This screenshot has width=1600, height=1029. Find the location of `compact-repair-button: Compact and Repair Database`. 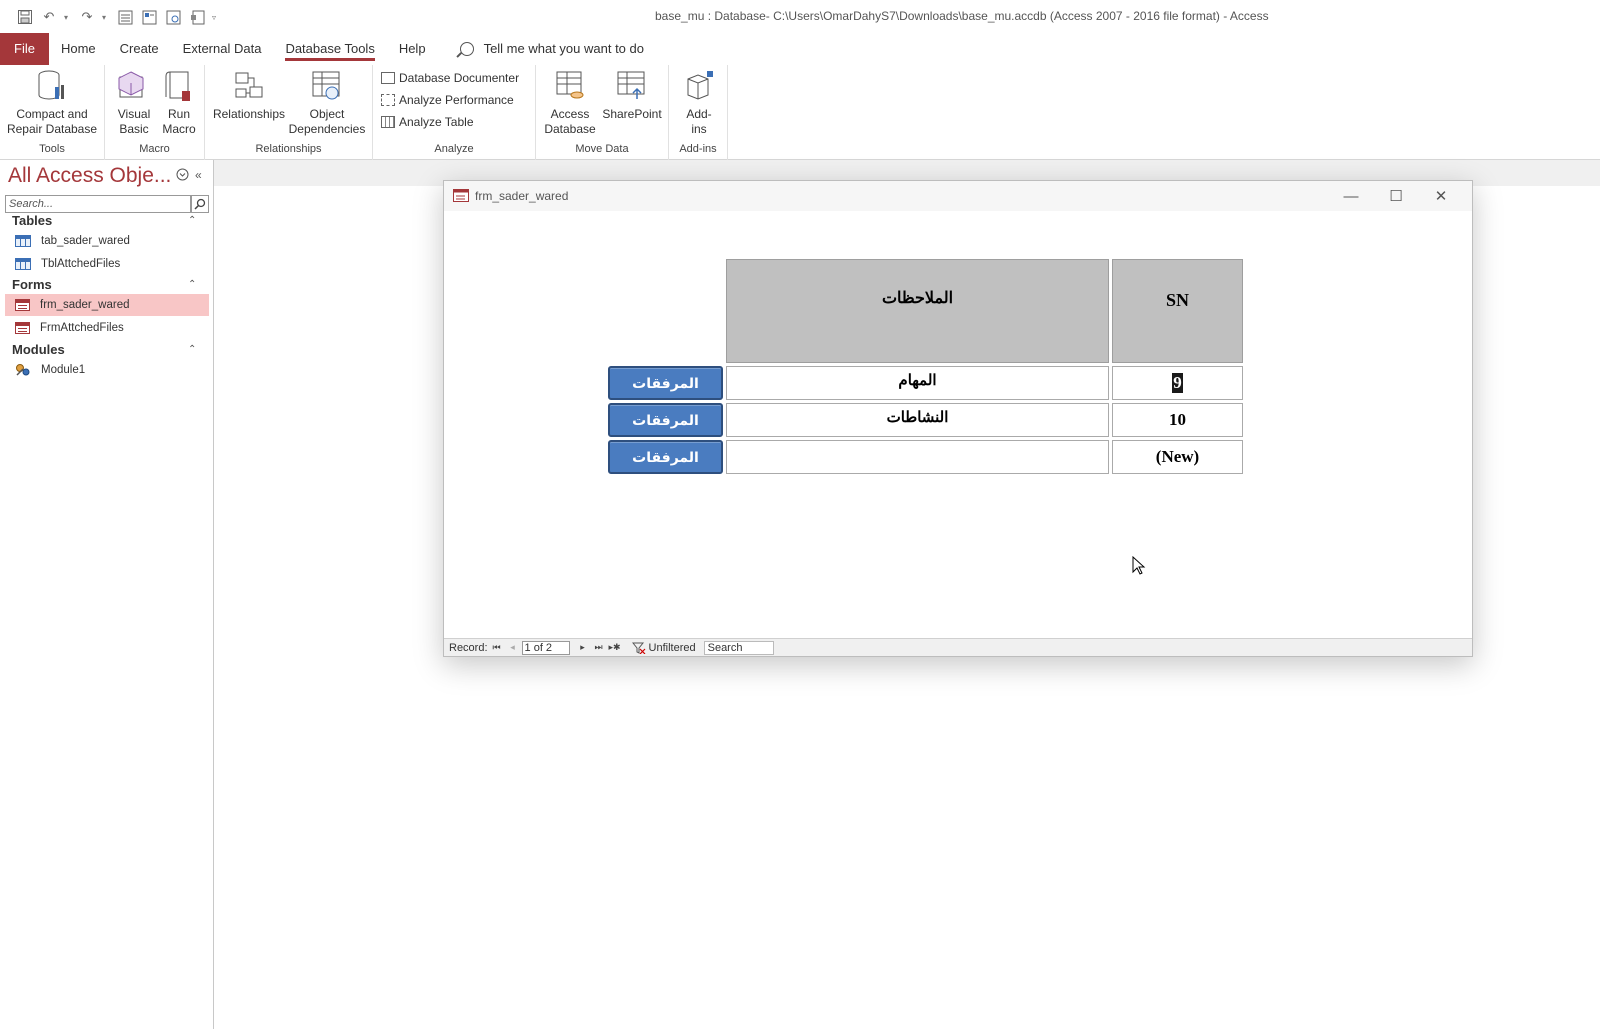

compact-repair-button: Compact and Repair Database is located at coordinates (52, 103).